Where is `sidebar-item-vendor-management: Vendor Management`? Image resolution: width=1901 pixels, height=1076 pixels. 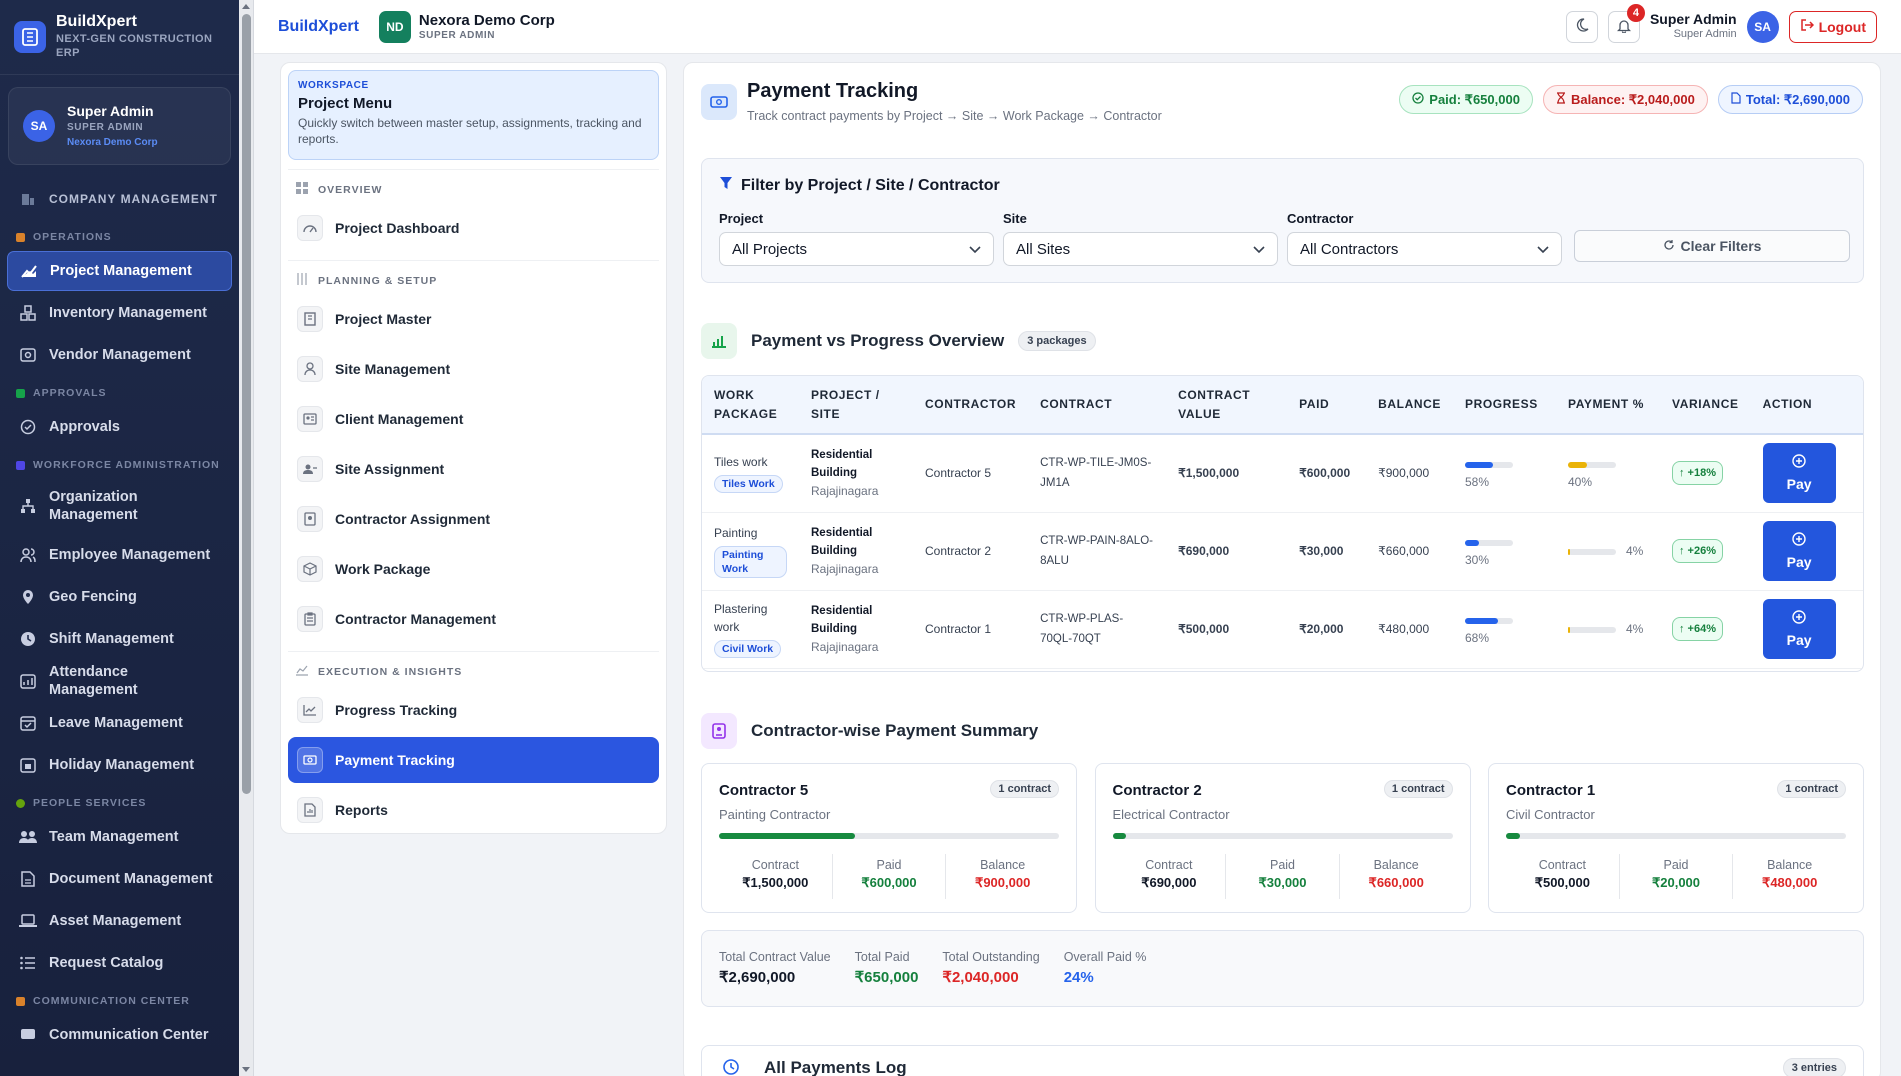
sidebar-item-vendor-management: Vendor Management is located at coordinates (119, 355).